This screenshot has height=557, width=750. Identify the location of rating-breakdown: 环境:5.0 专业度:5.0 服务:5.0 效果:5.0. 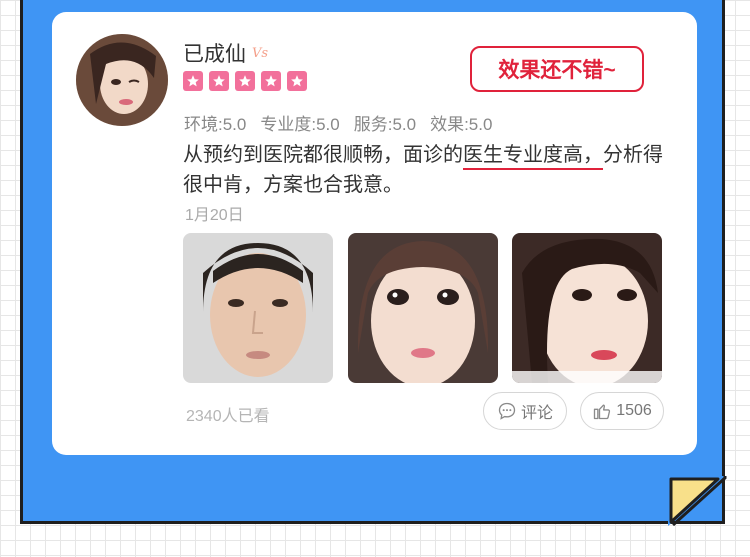
(338, 122).